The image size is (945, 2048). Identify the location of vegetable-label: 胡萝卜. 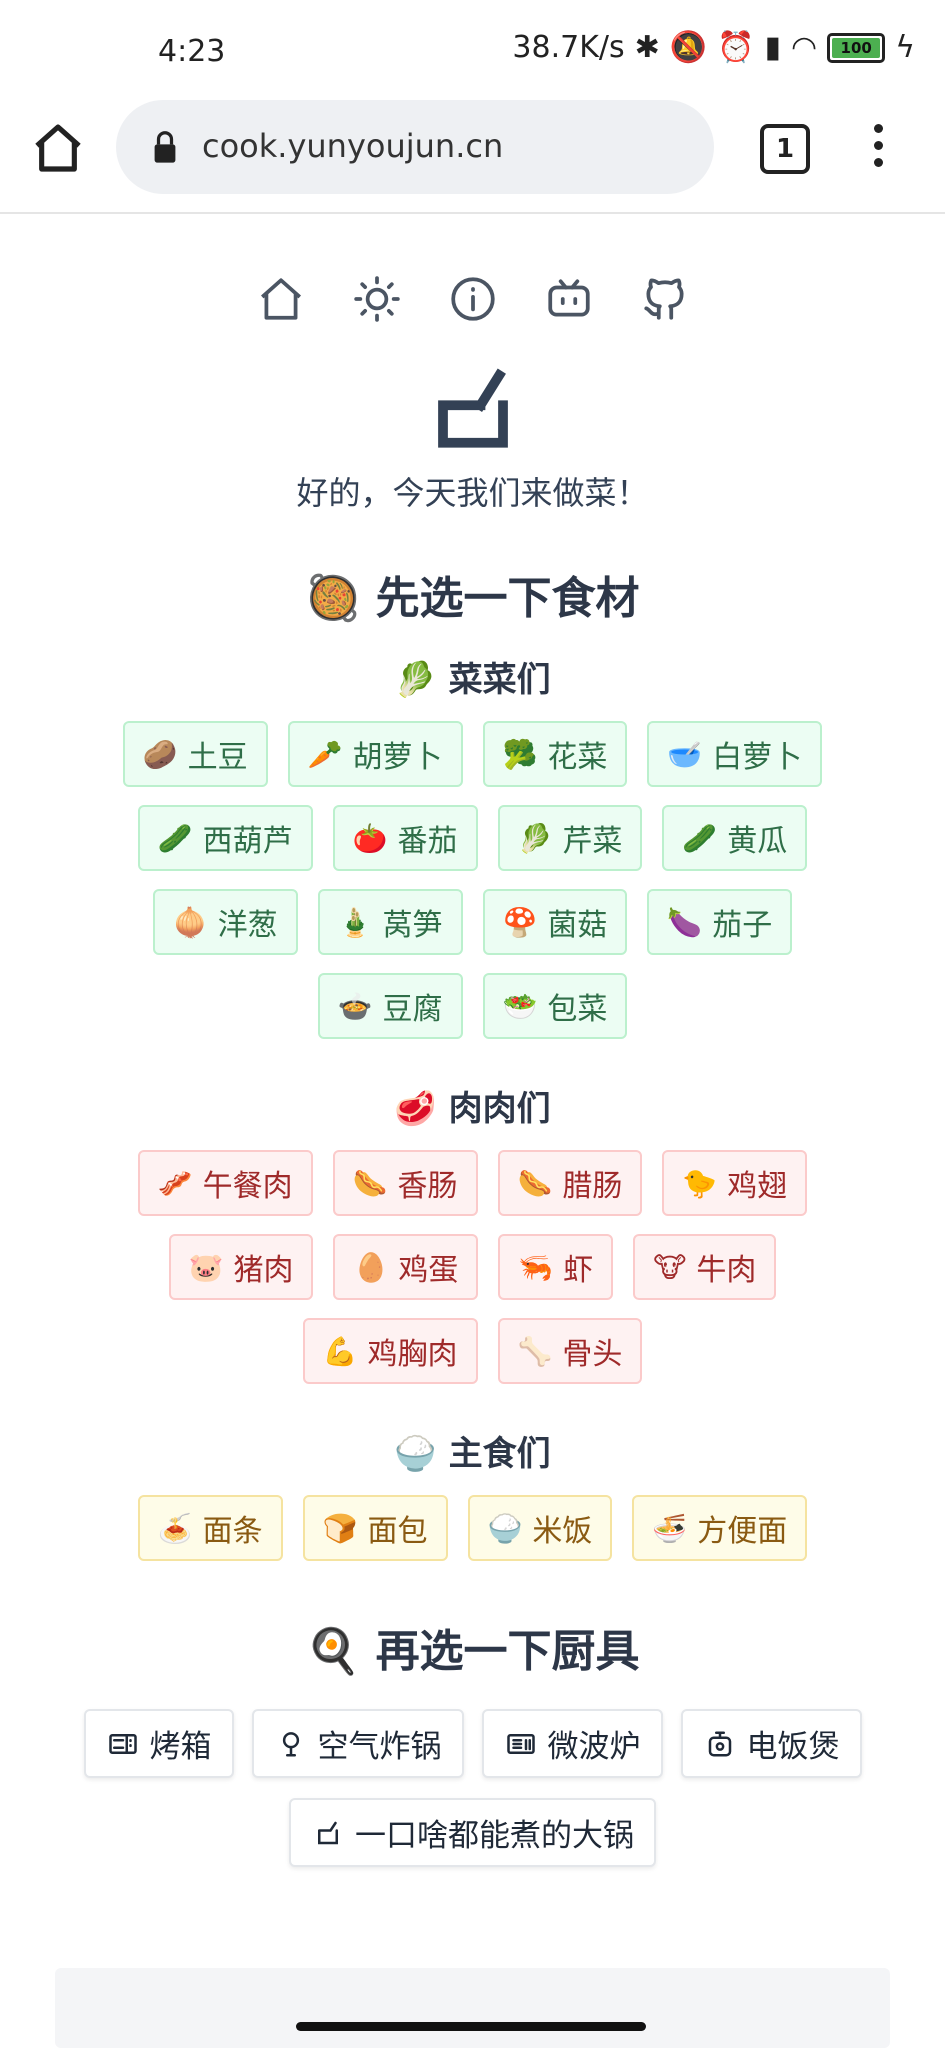
(397, 757).